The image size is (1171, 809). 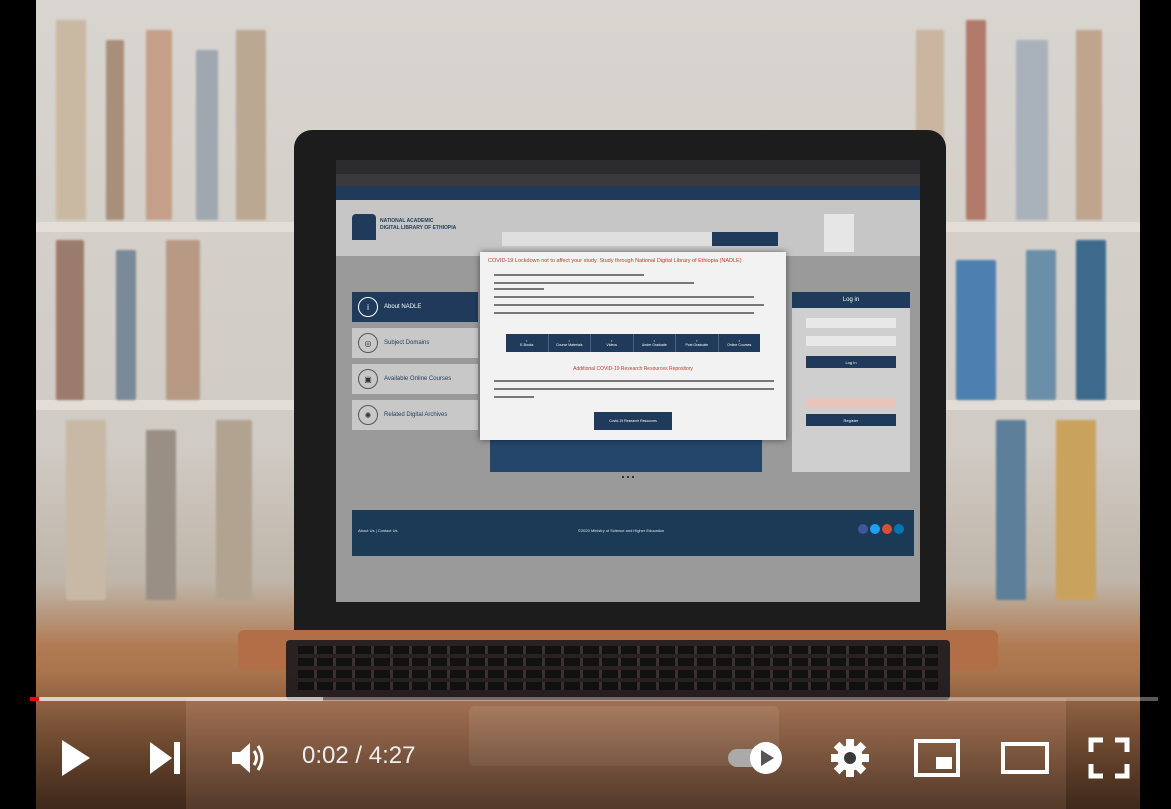 I want to click on ebooks-button: ▪ E-Books, so click(x=527, y=343).